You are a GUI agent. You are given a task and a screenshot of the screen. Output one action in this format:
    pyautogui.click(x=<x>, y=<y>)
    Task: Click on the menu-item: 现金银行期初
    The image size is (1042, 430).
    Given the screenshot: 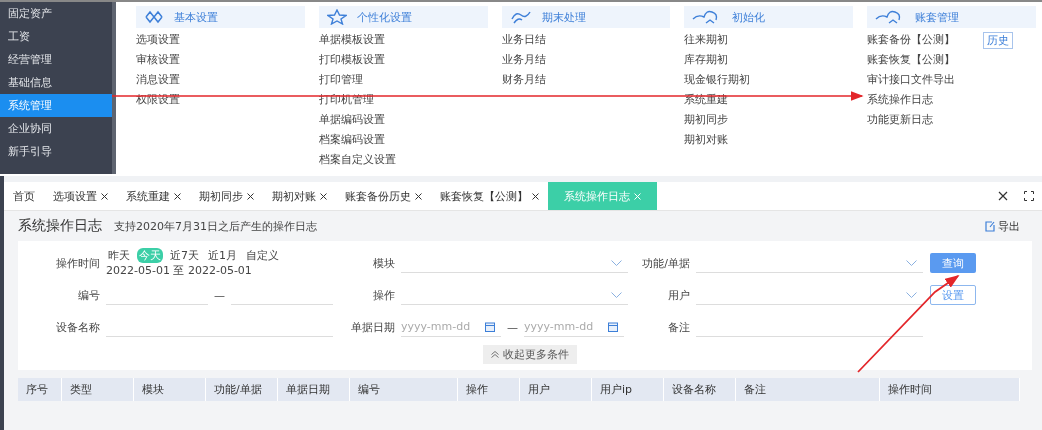 What is the action you would take?
    pyautogui.click(x=717, y=80)
    